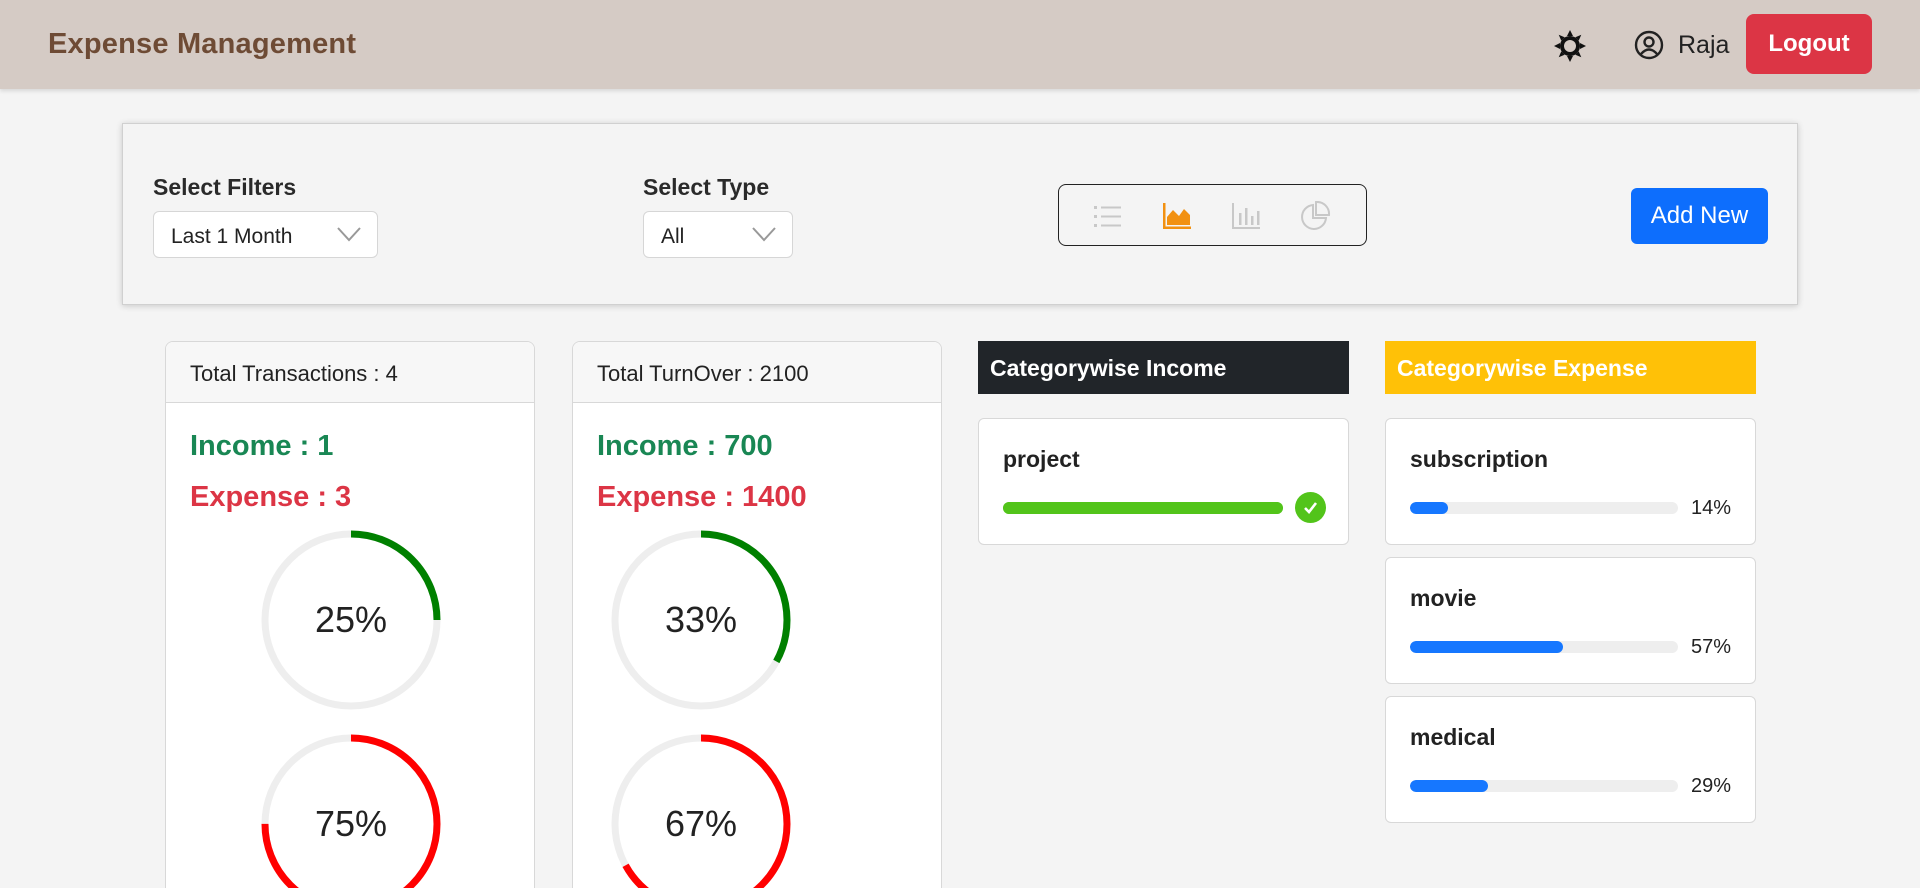 This screenshot has width=1920, height=888. I want to click on total-turnover-title: Total TurnOver : 2100, so click(757, 372).